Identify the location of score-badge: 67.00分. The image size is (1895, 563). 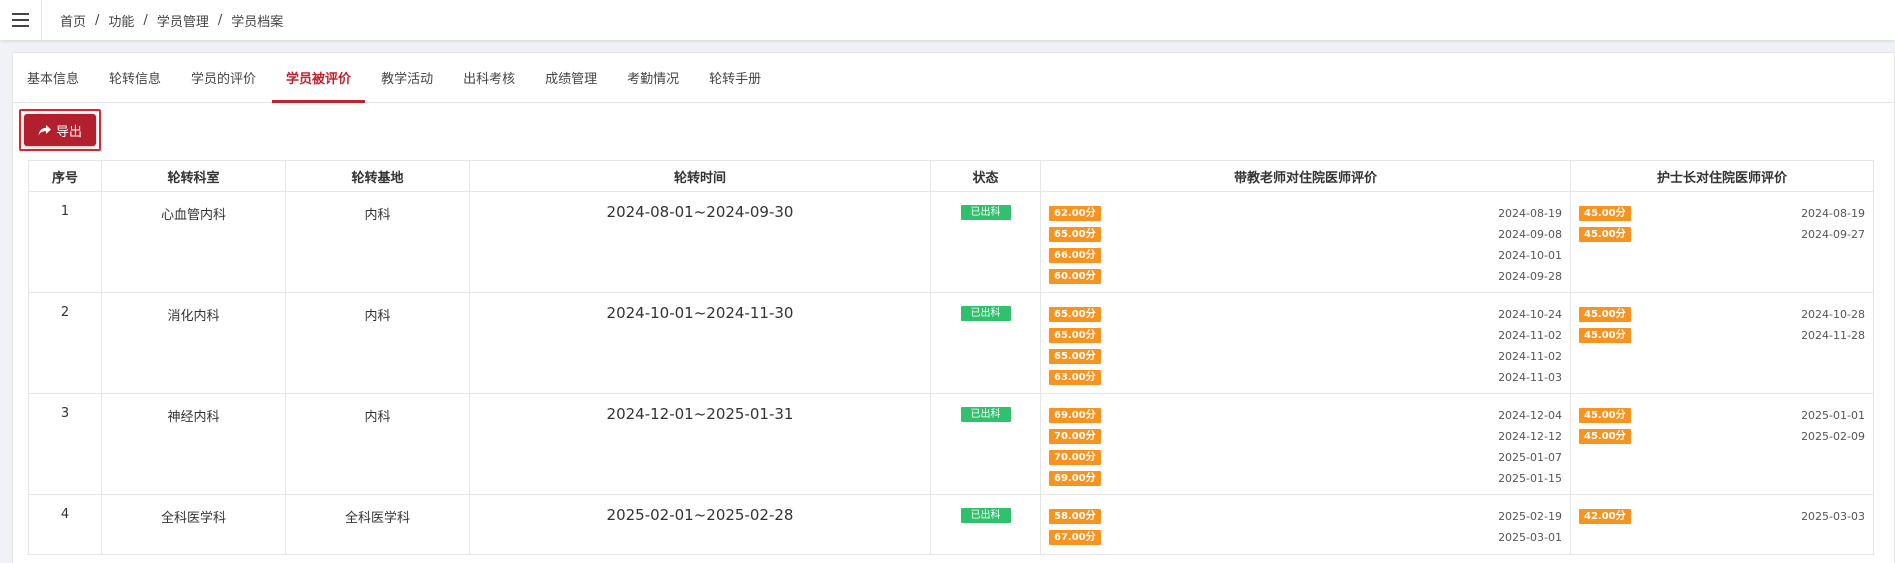
(1075, 537).